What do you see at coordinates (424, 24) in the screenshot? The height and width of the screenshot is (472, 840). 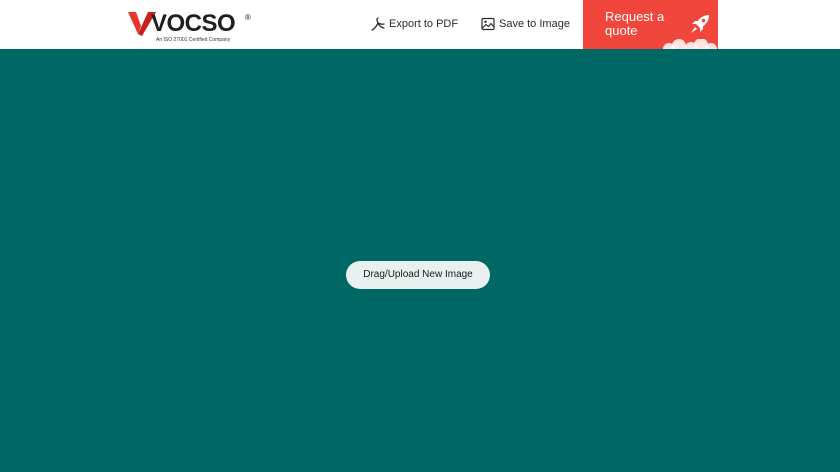 I see `export-to-pdf-label: Export to PDF` at bounding box center [424, 24].